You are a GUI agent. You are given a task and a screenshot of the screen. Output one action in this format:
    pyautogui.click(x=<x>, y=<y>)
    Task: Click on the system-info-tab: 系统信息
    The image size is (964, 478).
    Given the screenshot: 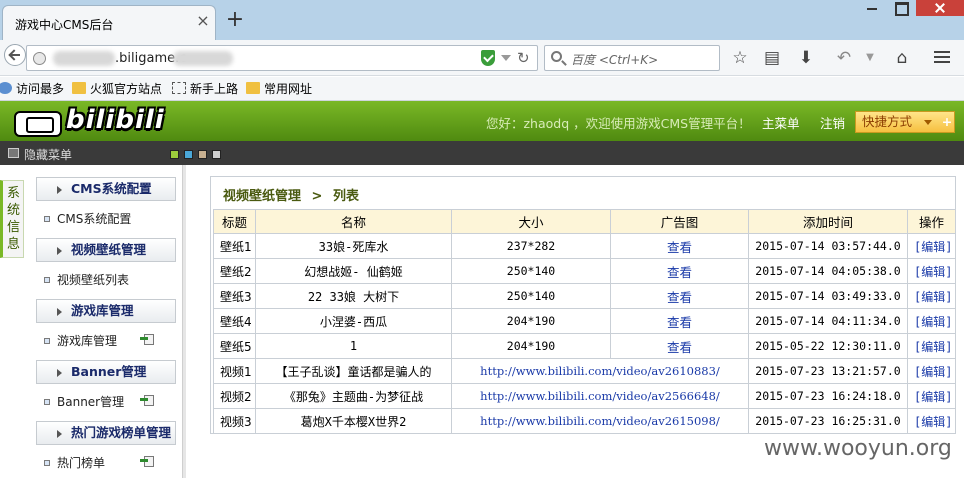 What is the action you would take?
    pyautogui.click(x=12, y=219)
    